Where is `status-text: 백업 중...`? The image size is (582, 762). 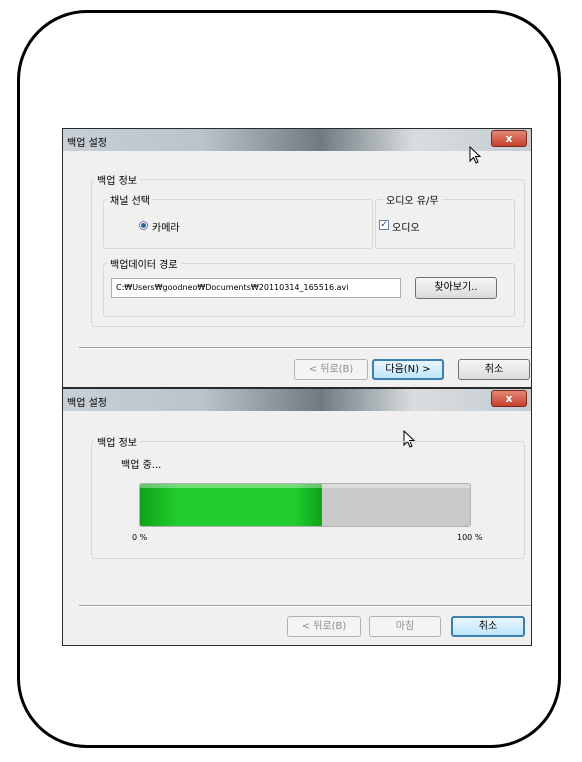 status-text: 백업 중... is located at coordinates (141, 465).